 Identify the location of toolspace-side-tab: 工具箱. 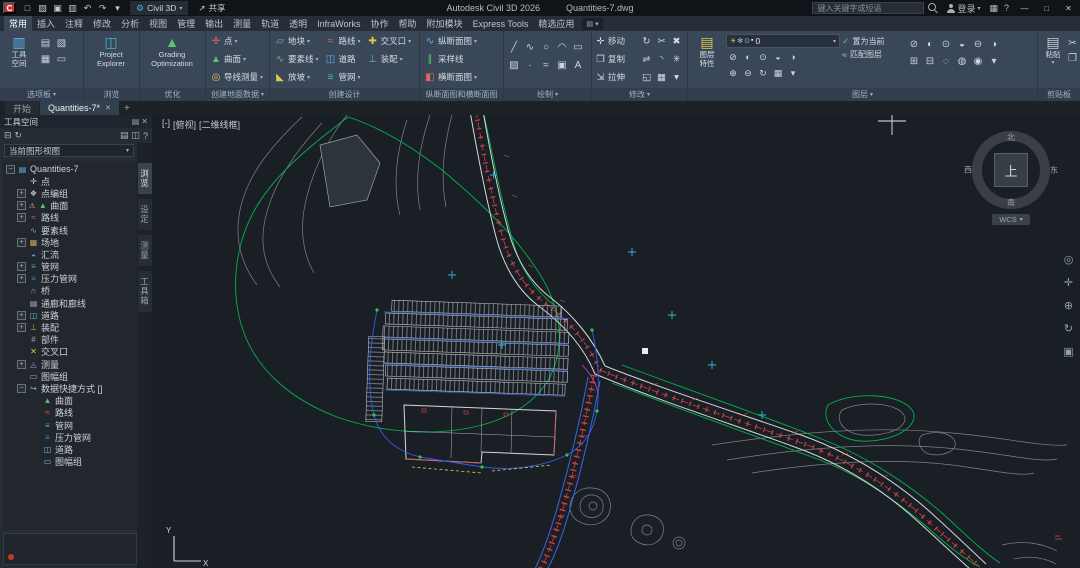
(144, 291).